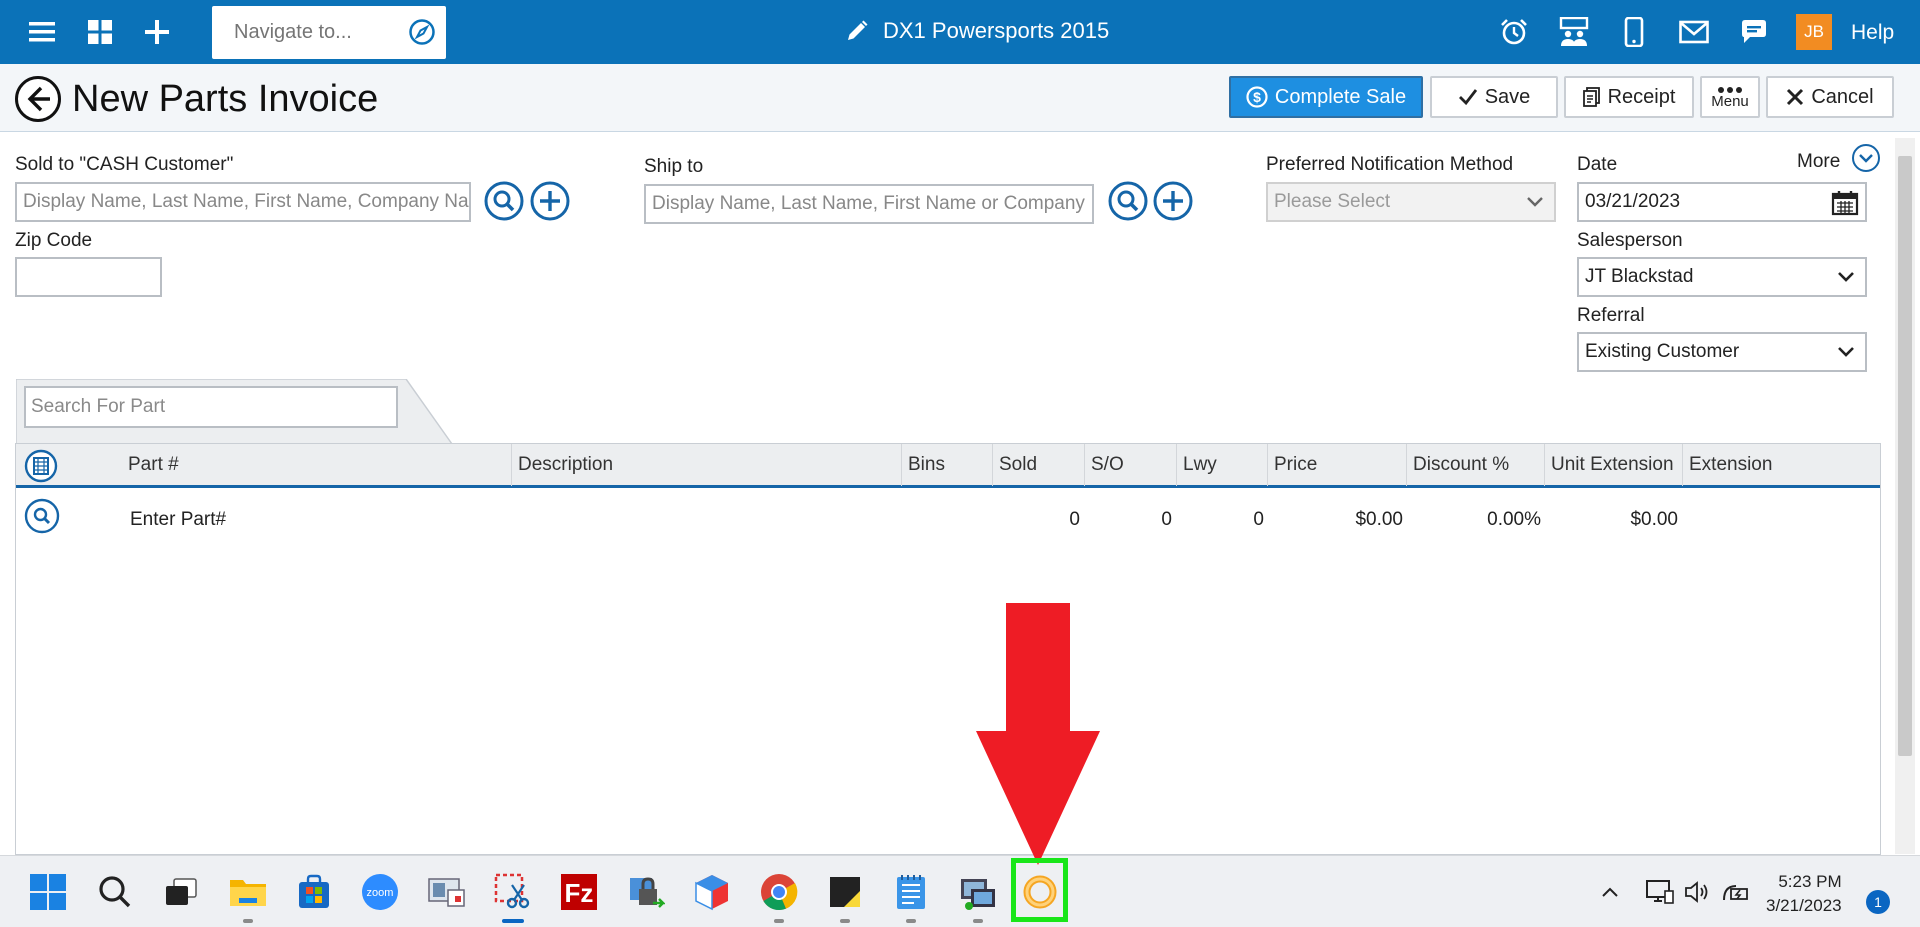 Image resolution: width=1920 pixels, height=927 pixels. I want to click on chrome-browser-icon, so click(779, 895).